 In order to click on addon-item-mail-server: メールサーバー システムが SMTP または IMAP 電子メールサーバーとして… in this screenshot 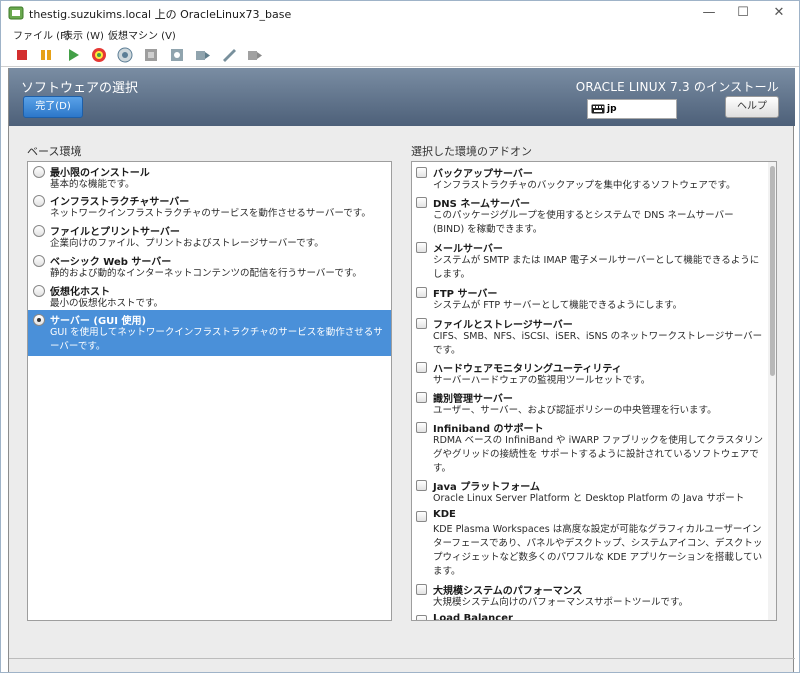, I will do `click(590, 261)`.